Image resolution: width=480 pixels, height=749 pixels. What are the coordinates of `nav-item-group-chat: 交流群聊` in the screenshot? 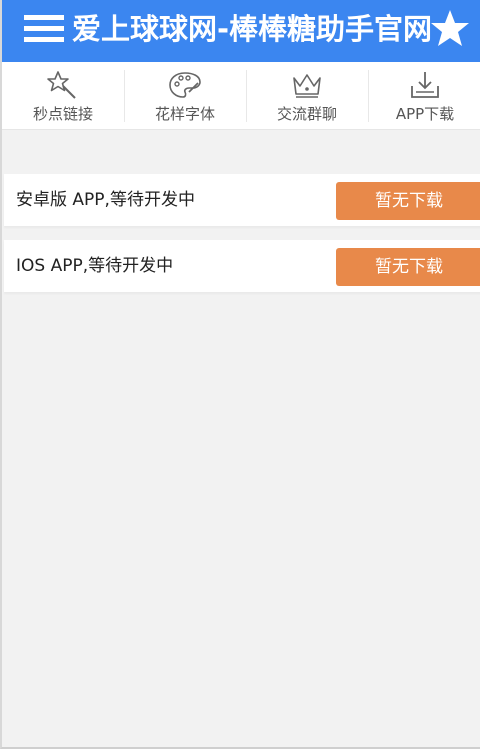 It's located at (307, 96).